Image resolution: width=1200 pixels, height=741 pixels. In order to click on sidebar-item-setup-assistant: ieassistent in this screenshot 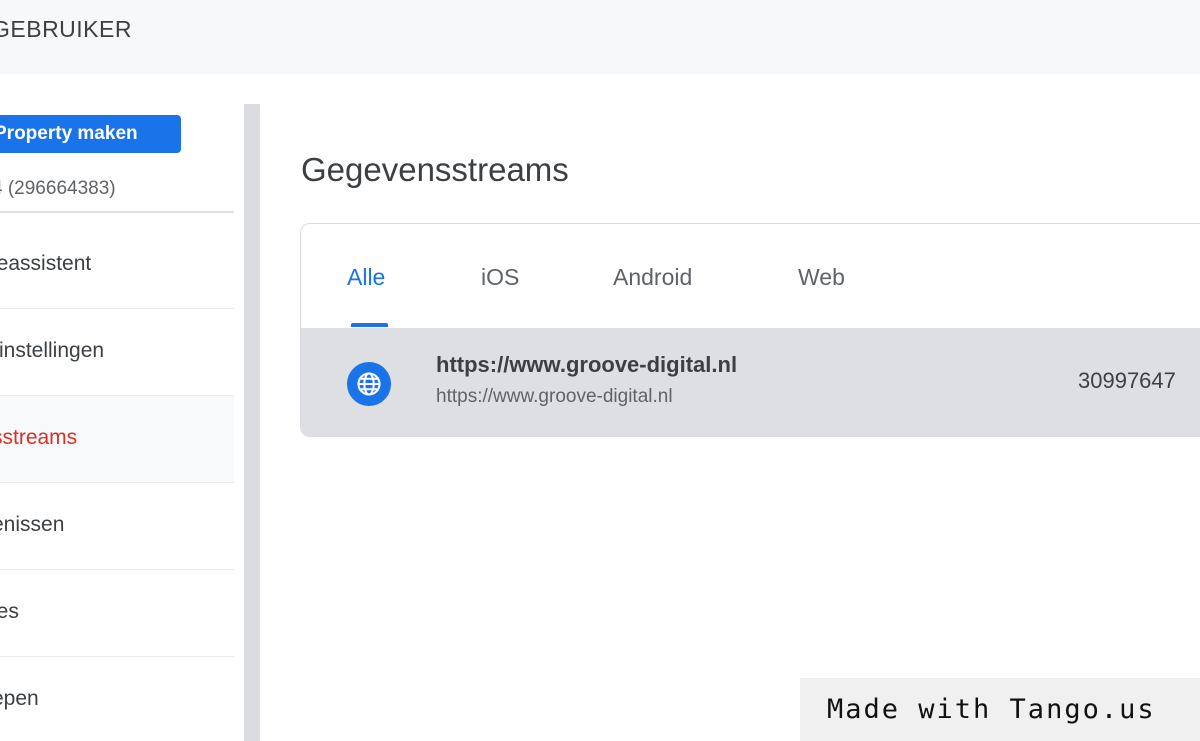, I will do `click(117, 265)`.